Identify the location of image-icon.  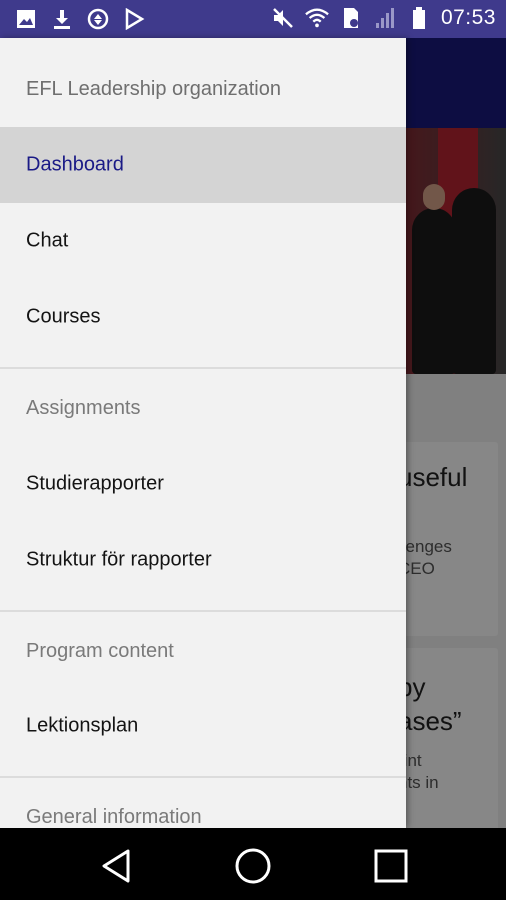
(26, 19).